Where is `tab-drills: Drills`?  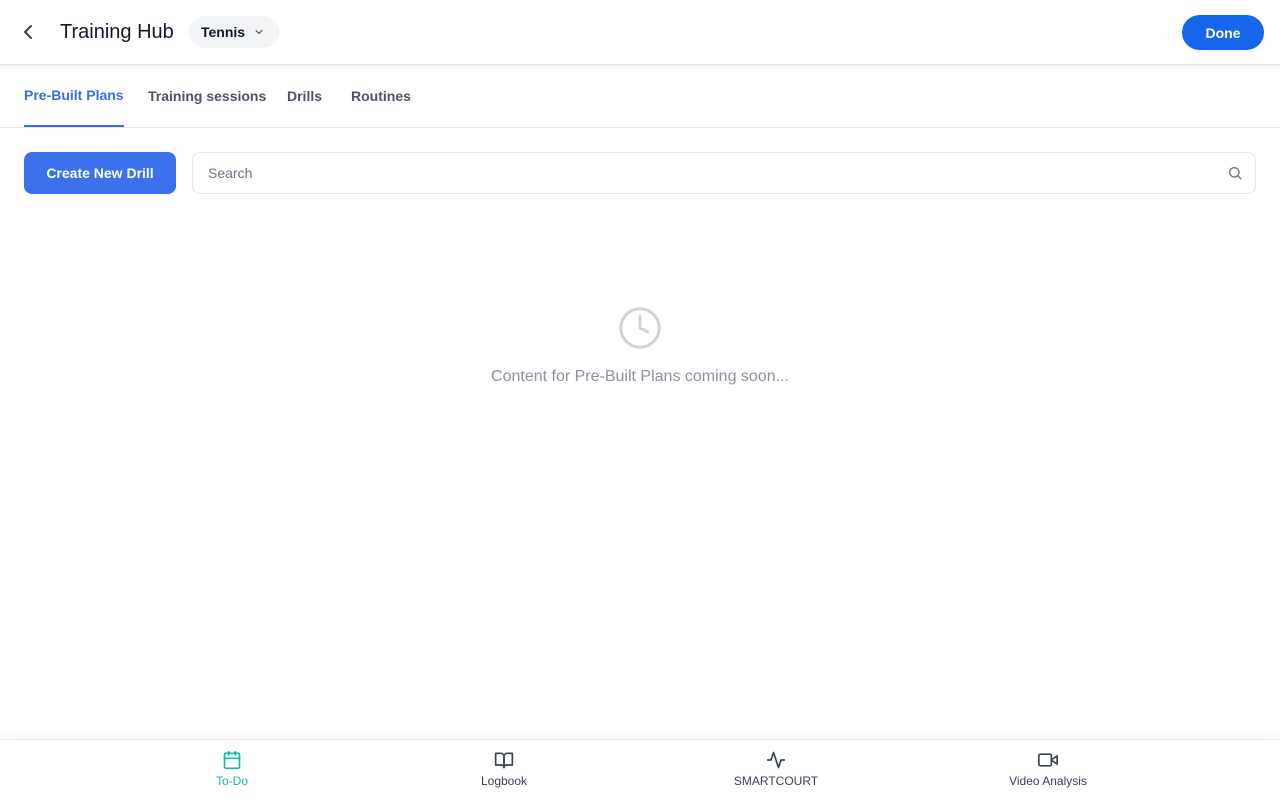 tab-drills: Drills is located at coordinates (304, 96).